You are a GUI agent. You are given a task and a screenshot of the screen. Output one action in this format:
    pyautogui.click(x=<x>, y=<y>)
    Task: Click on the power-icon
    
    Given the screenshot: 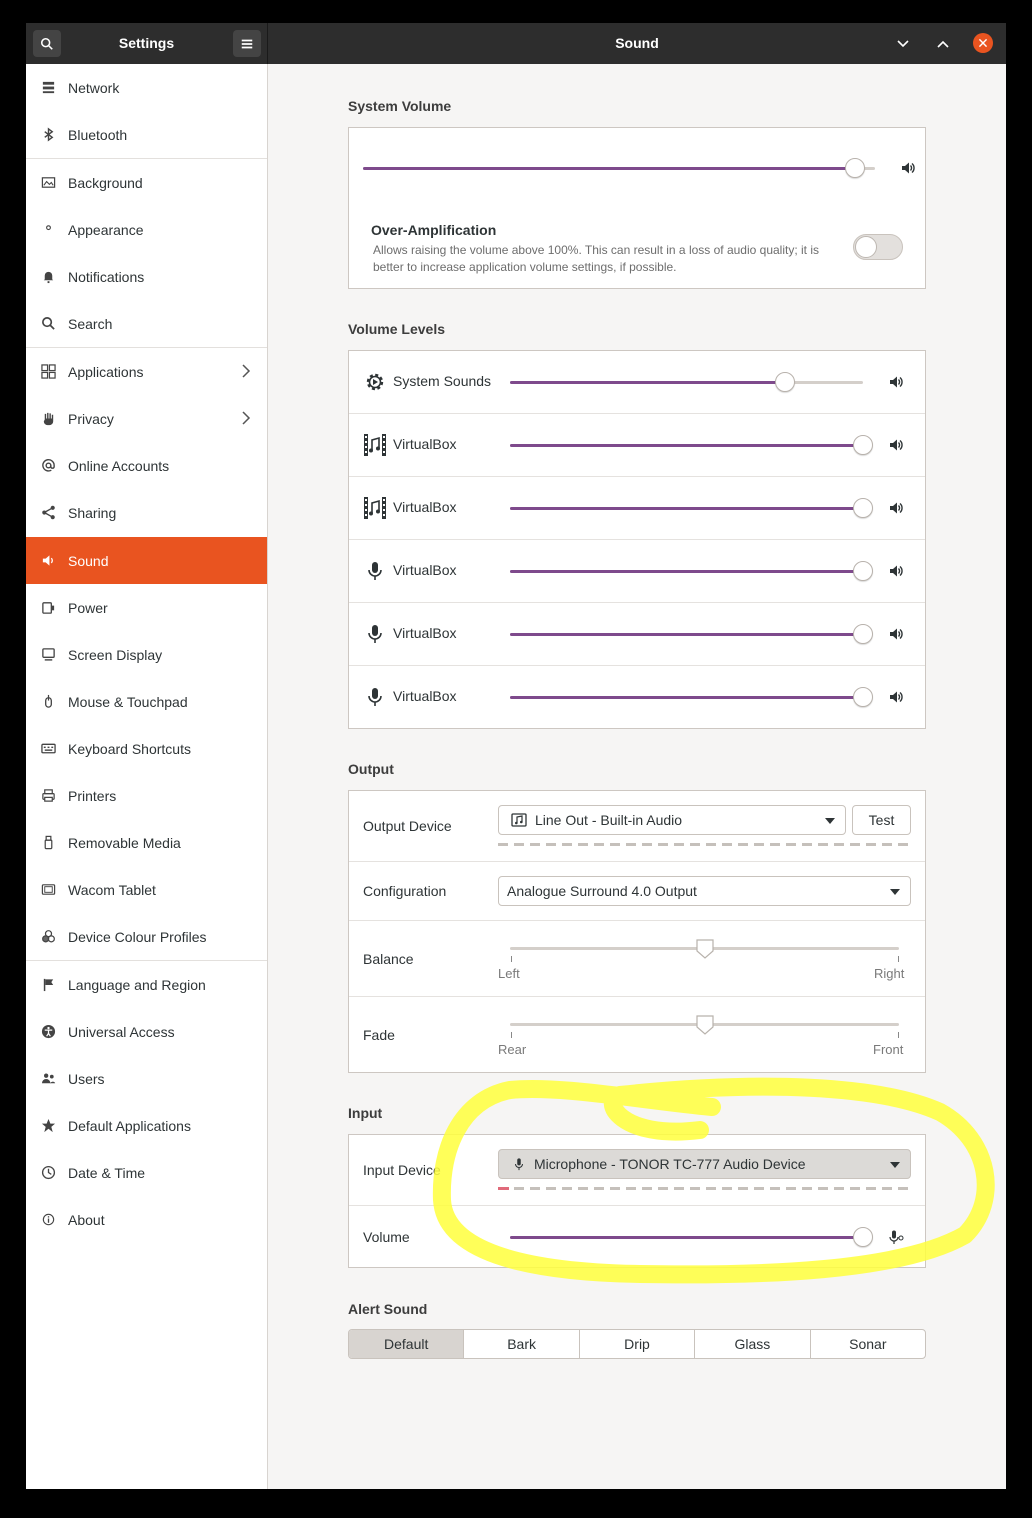 What is the action you would take?
    pyautogui.click(x=48, y=608)
    